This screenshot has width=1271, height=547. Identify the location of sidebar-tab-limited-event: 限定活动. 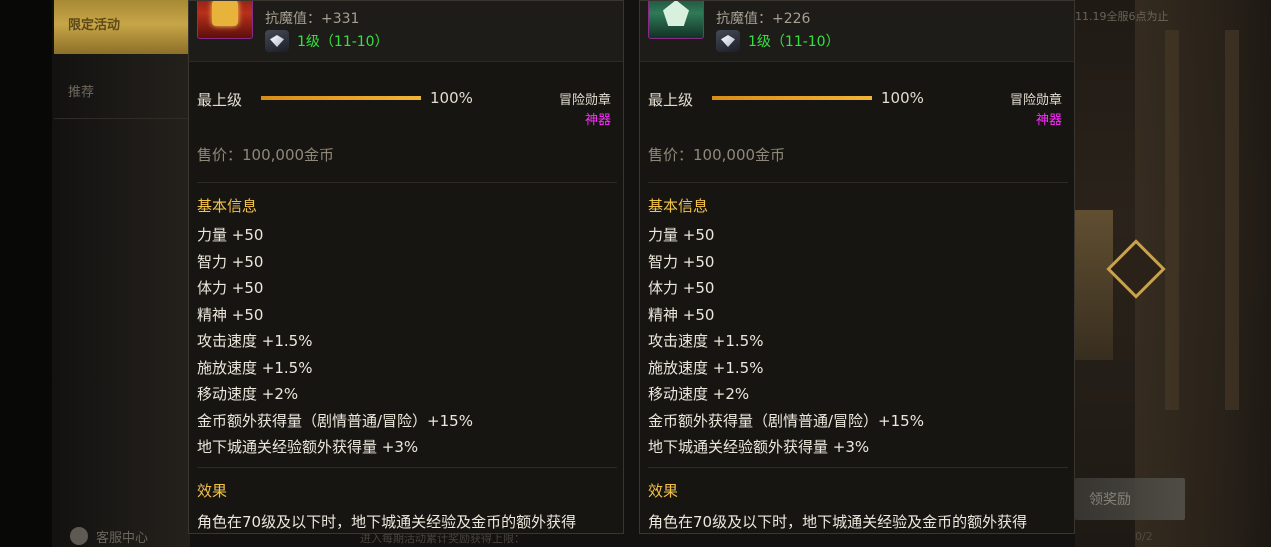
(123, 27).